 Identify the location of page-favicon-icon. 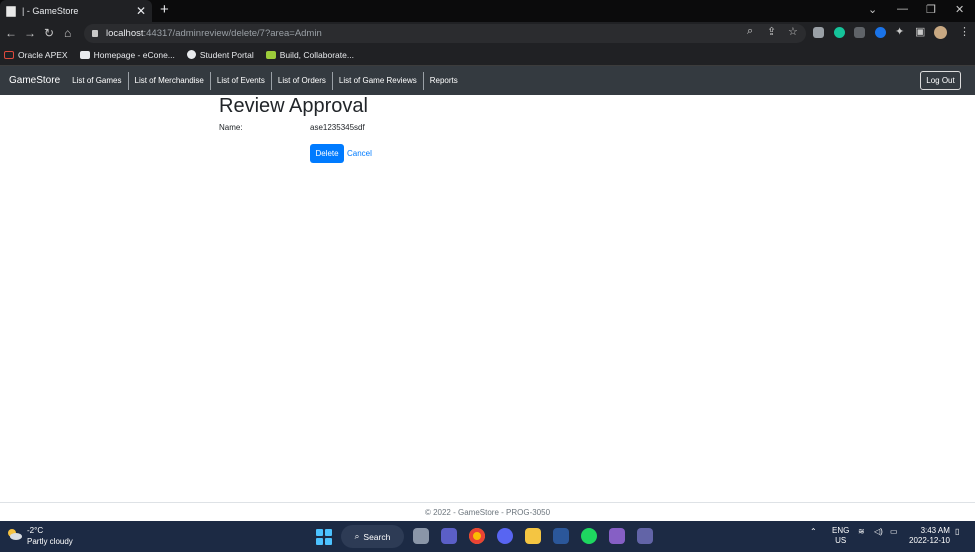
(11, 11).